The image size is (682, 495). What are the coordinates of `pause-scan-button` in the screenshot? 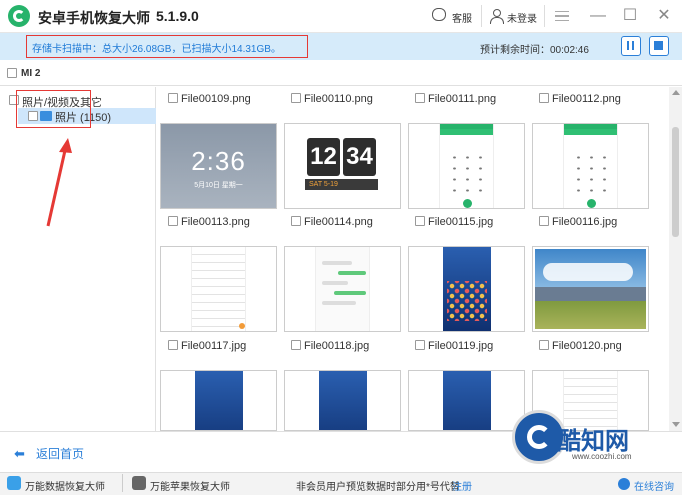 It's located at (631, 46).